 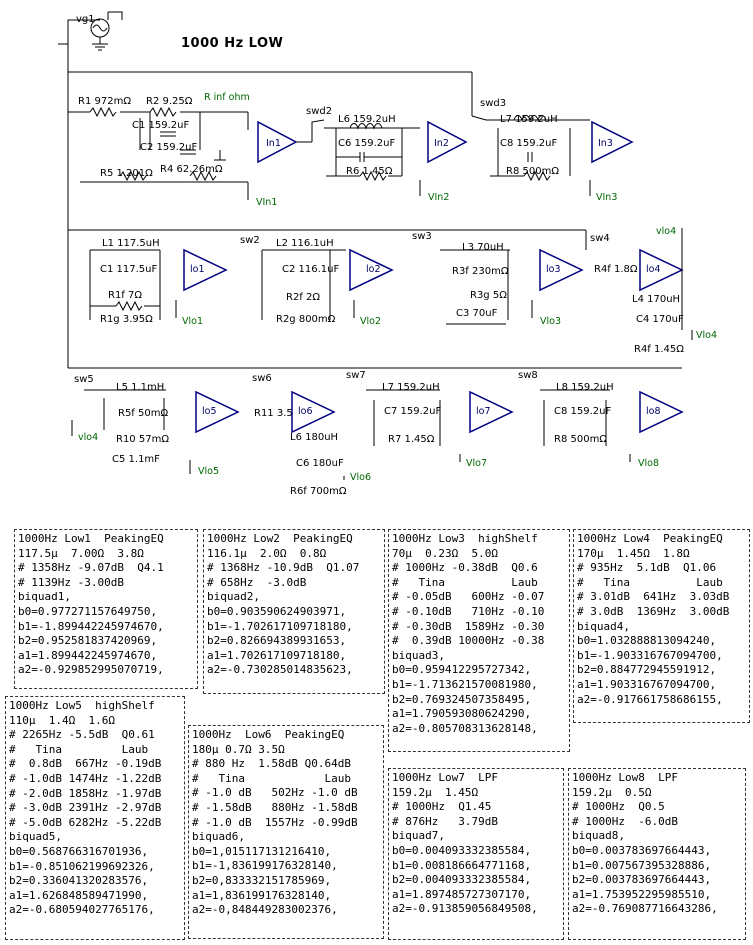 I want to click on svg-text: L1 117.5uH, so click(x=131, y=243).